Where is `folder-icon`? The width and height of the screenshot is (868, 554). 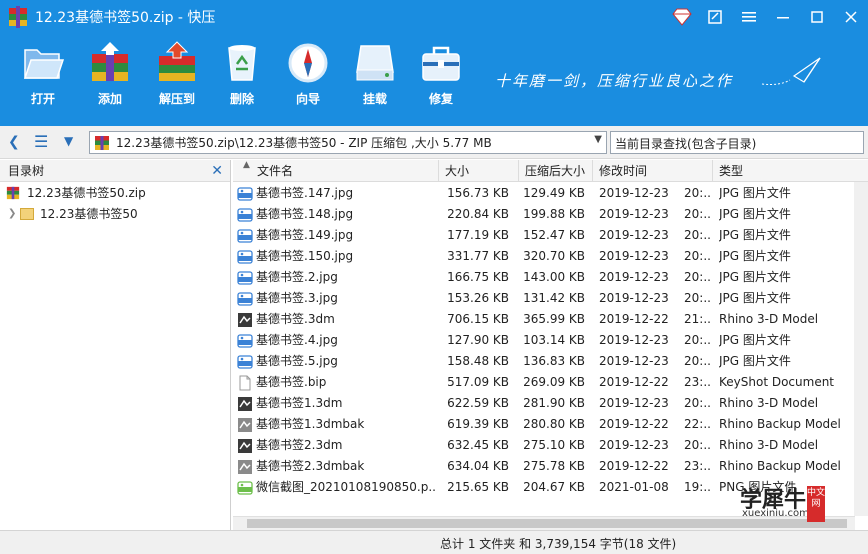
folder-icon is located at coordinates (27, 213).